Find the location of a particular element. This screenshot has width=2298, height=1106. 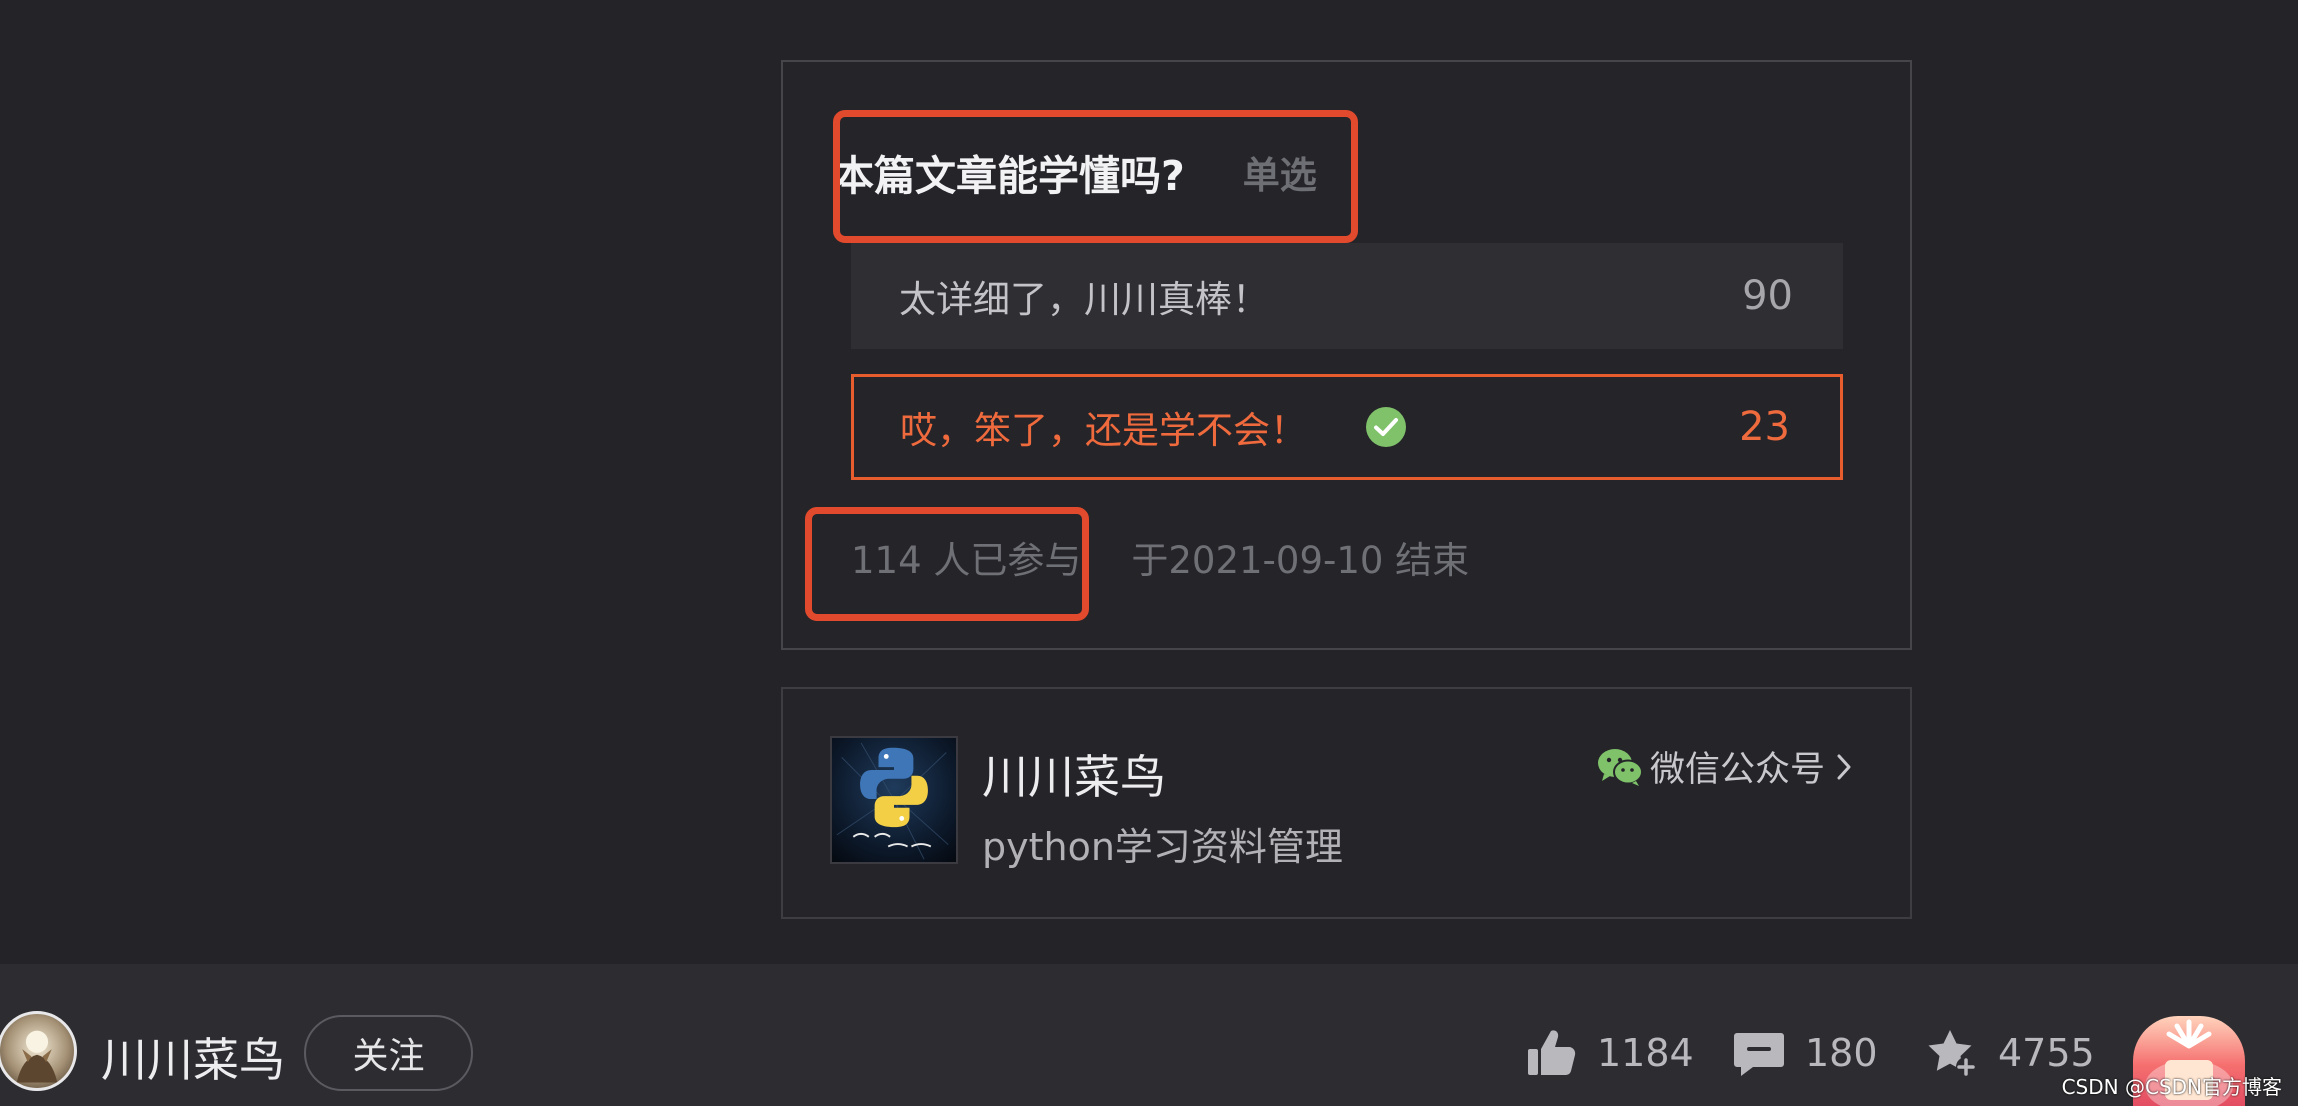

account-card: 川川菜鸟 python学习资料管理 微信公众号 is located at coordinates (1346, 803).